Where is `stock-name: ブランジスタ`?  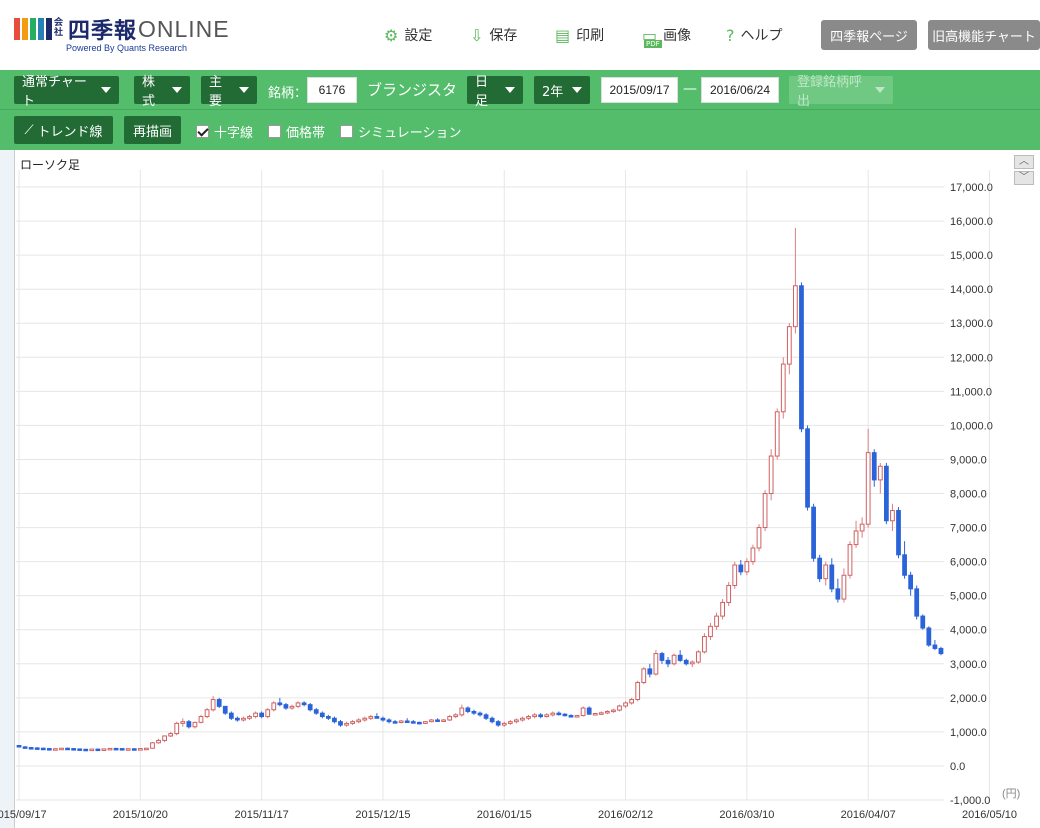 stock-name: ブランジスタ is located at coordinates (412, 90).